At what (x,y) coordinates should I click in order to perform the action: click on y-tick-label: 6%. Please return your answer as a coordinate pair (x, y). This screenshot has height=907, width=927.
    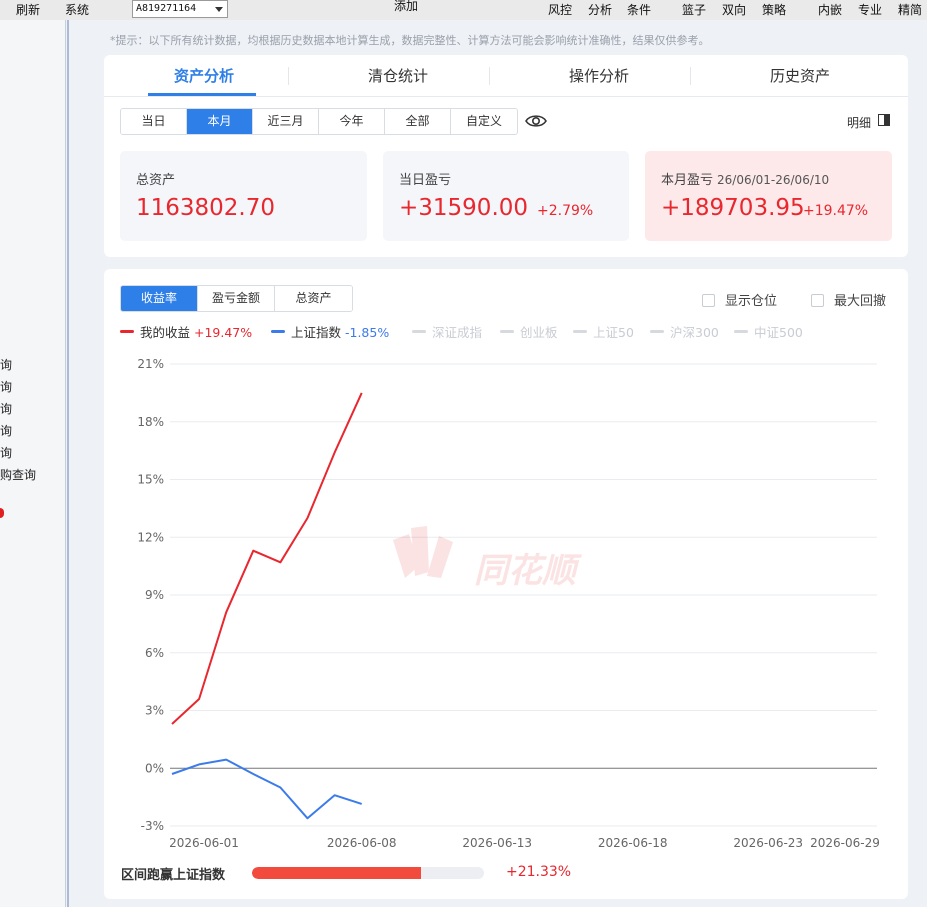
    Looking at the image, I should click on (154, 653).